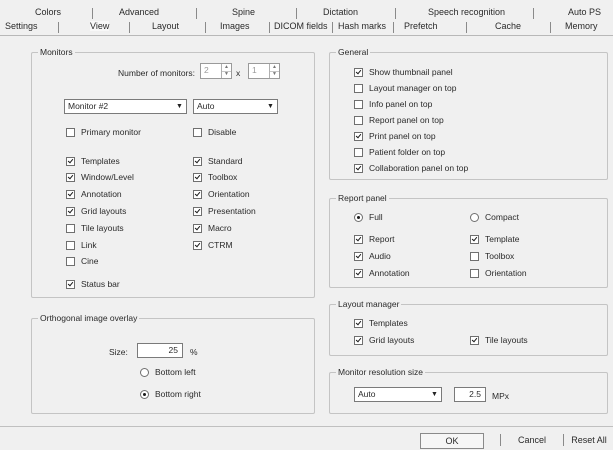  I want to click on tab-dicom-fields: DICOM fields, so click(301, 26).